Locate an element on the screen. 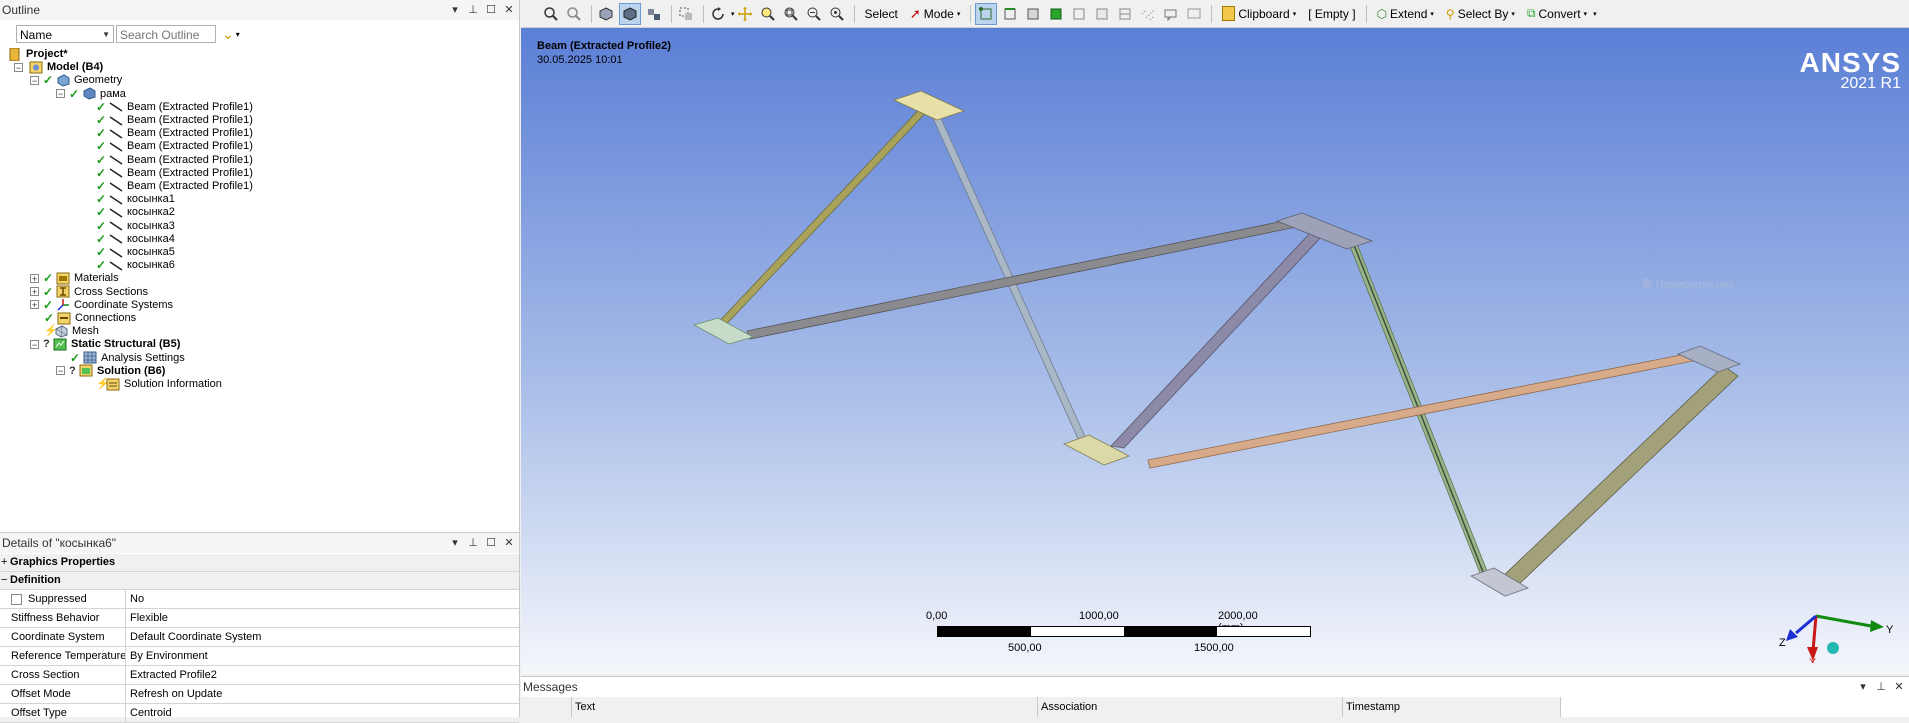 The height and width of the screenshot is (723, 1909). select-node-icon is located at coordinates (1079, 14).